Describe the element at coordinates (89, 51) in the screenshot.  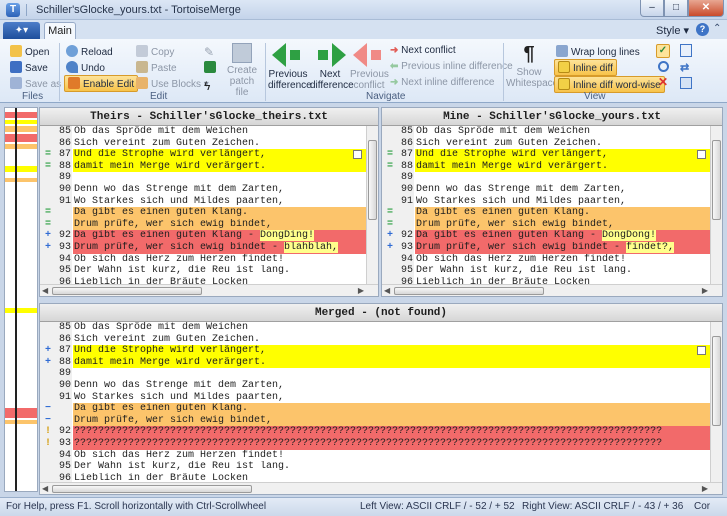
I see `reload-button: Reload` at that location.